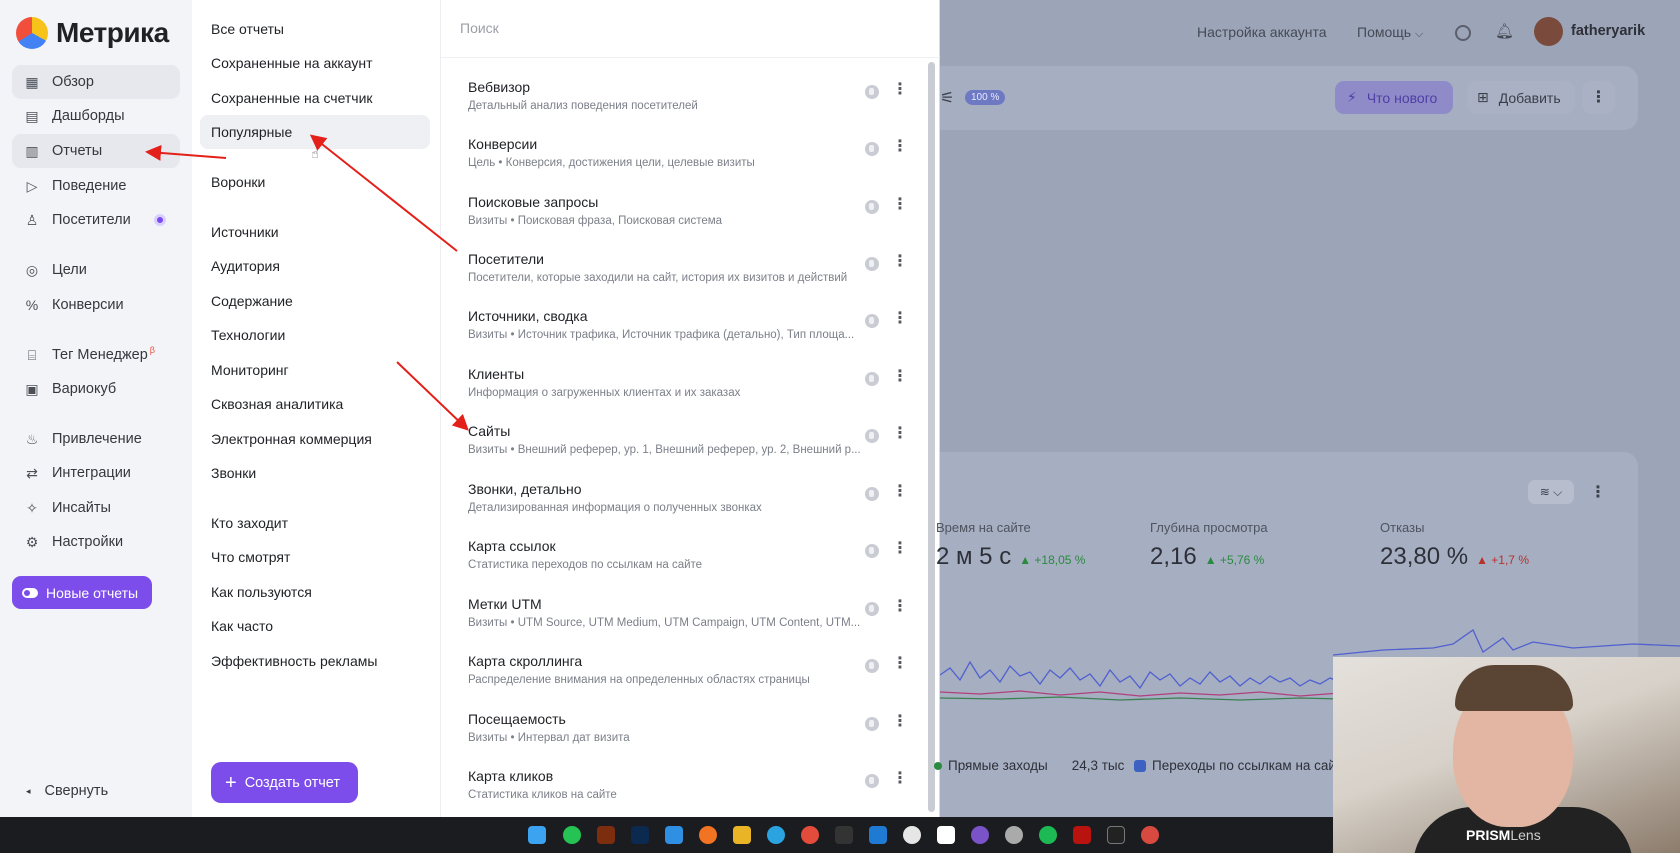 This screenshot has height=853, width=1680. I want to click on vscode-icon, so click(878, 835).